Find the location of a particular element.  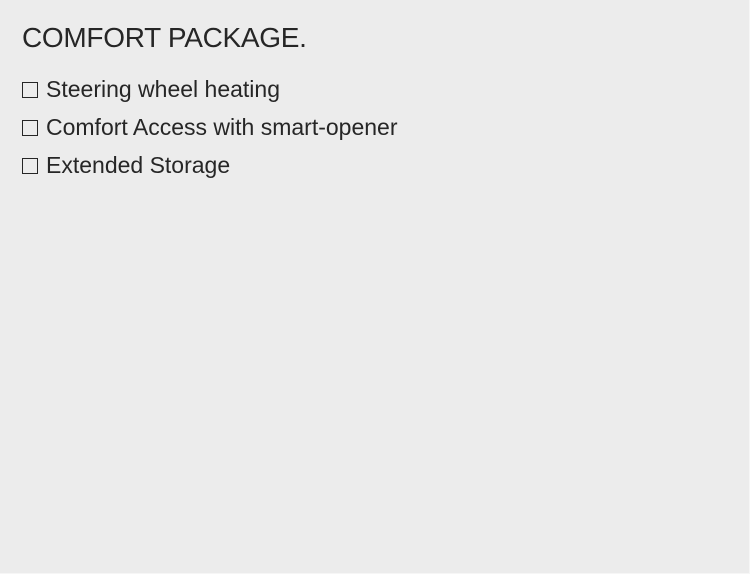

option-comfort-access: Comfort Access with smart-opener is located at coordinates (210, 127).